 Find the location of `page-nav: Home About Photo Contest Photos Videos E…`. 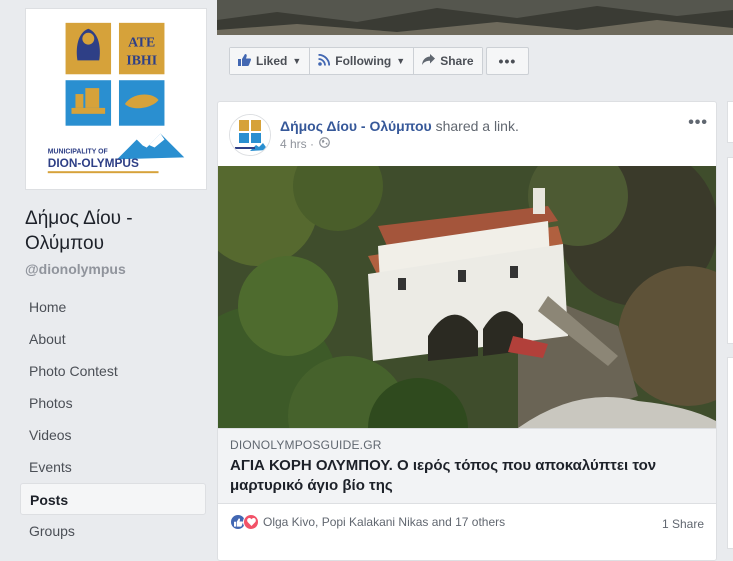

page-nav: Home About Photo Contest Photos Videos E… is located at coordinates (113, 419).